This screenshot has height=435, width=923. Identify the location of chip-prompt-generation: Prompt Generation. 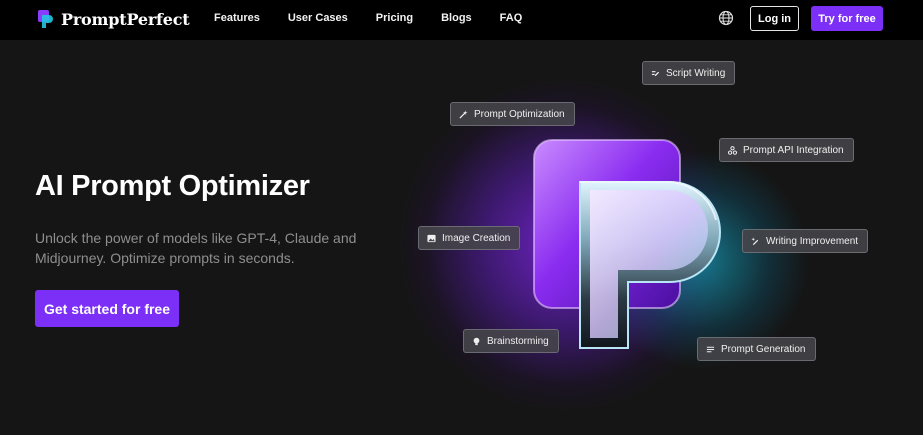
(756, 349).